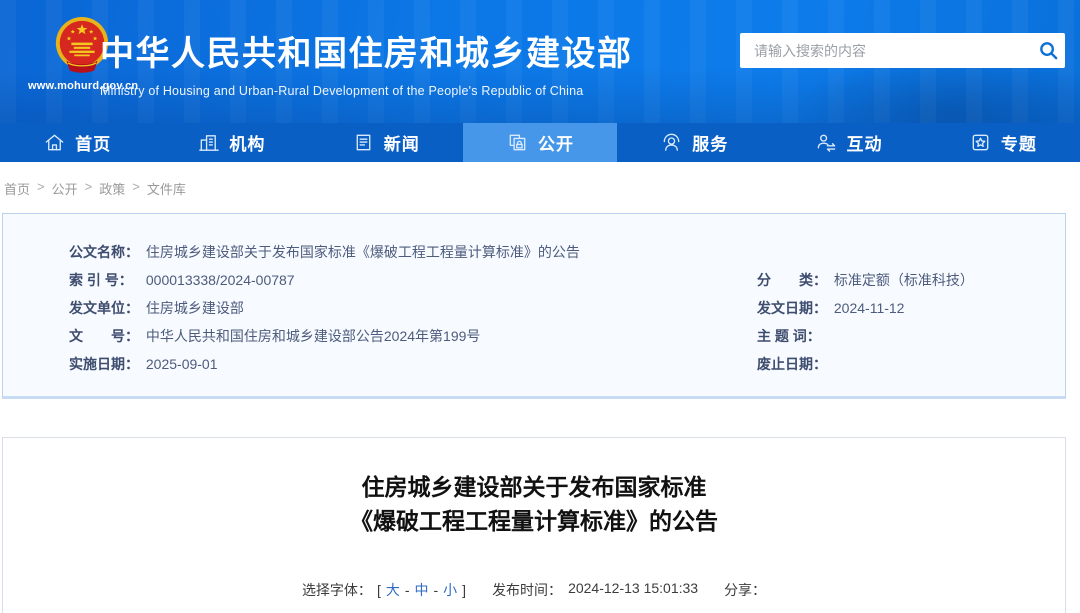 This screenshot has height=613, width=1080. Describe the element at coordinates (413, 280) in the screenshot. I see `index-number-row: 索 引 号： 000013338/2024-00787` at that location.